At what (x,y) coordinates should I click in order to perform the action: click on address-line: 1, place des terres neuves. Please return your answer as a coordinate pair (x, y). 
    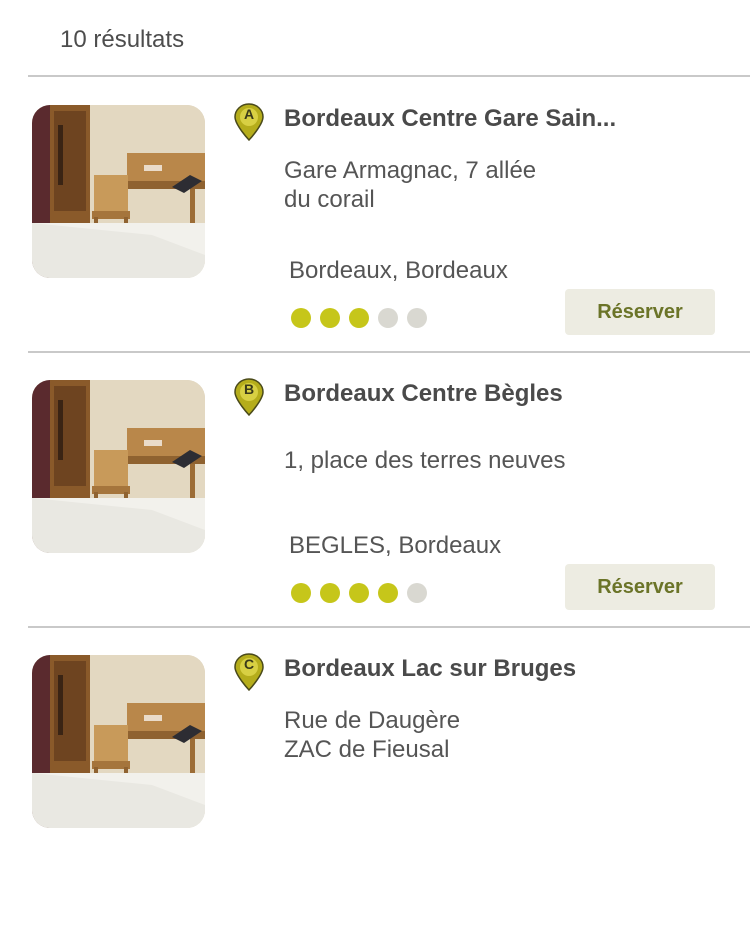
    Looking at the image, I should click on (425, 460).